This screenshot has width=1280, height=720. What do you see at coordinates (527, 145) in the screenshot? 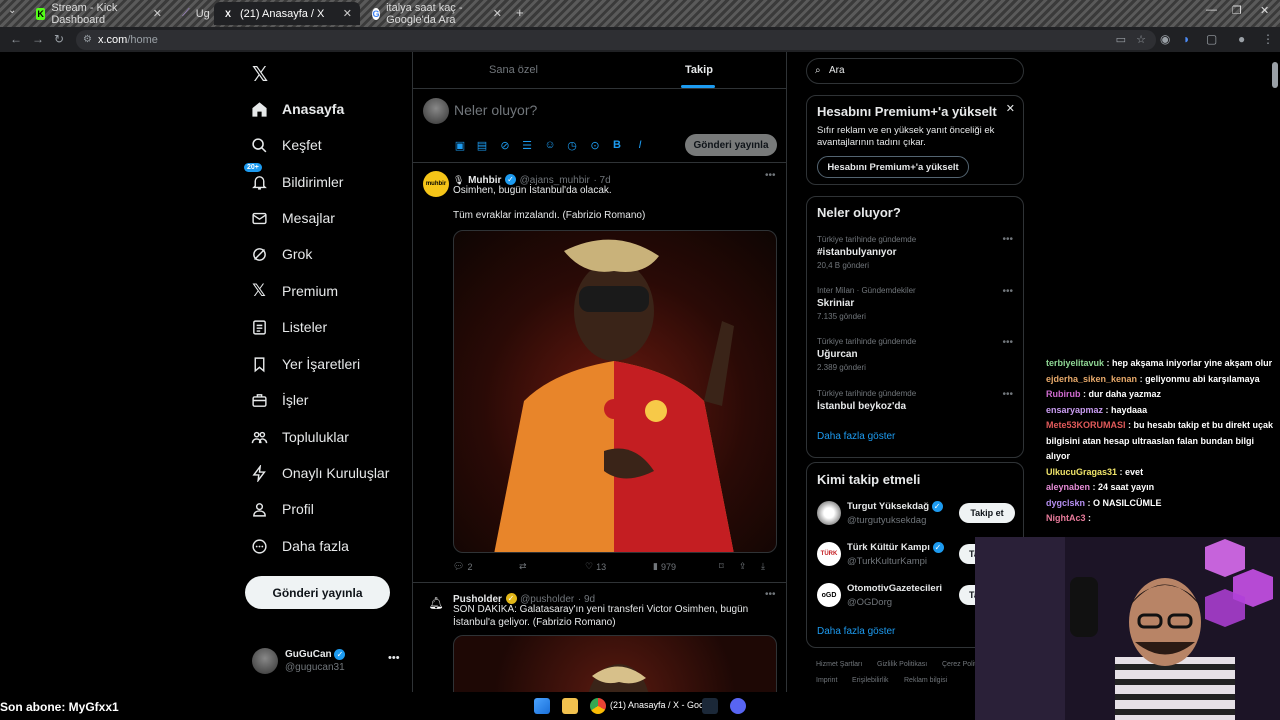
I see `poll-icon: ☰` at bounding box center [527, 145].